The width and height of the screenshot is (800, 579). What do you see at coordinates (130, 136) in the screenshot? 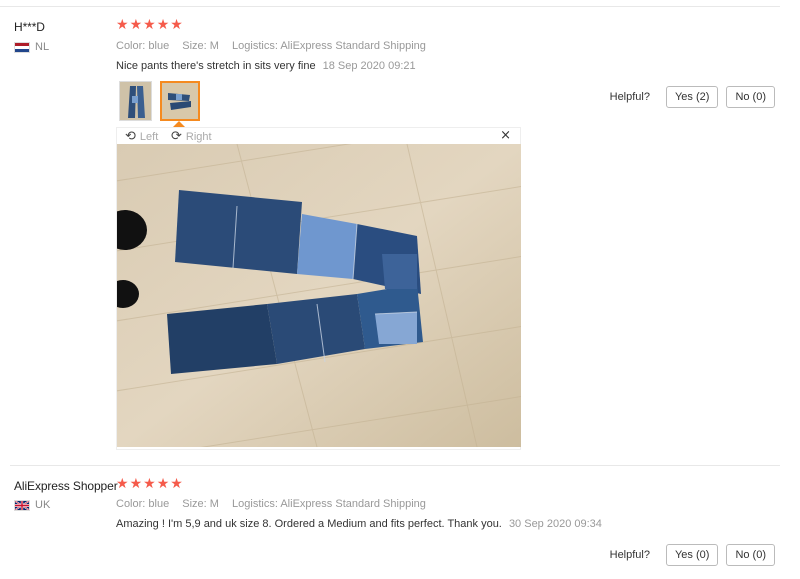
I see `rotate-left-icon: ⟲` at bounding box center [130, 136].